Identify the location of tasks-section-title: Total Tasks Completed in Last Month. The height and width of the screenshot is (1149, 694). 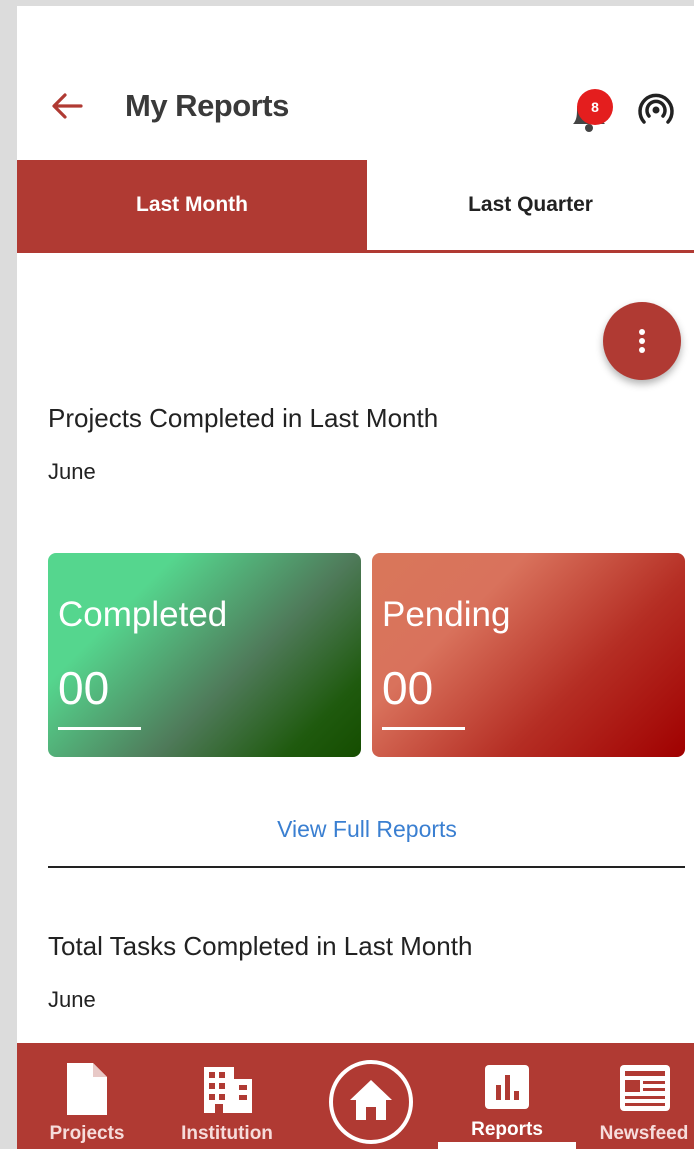
(260, 946).